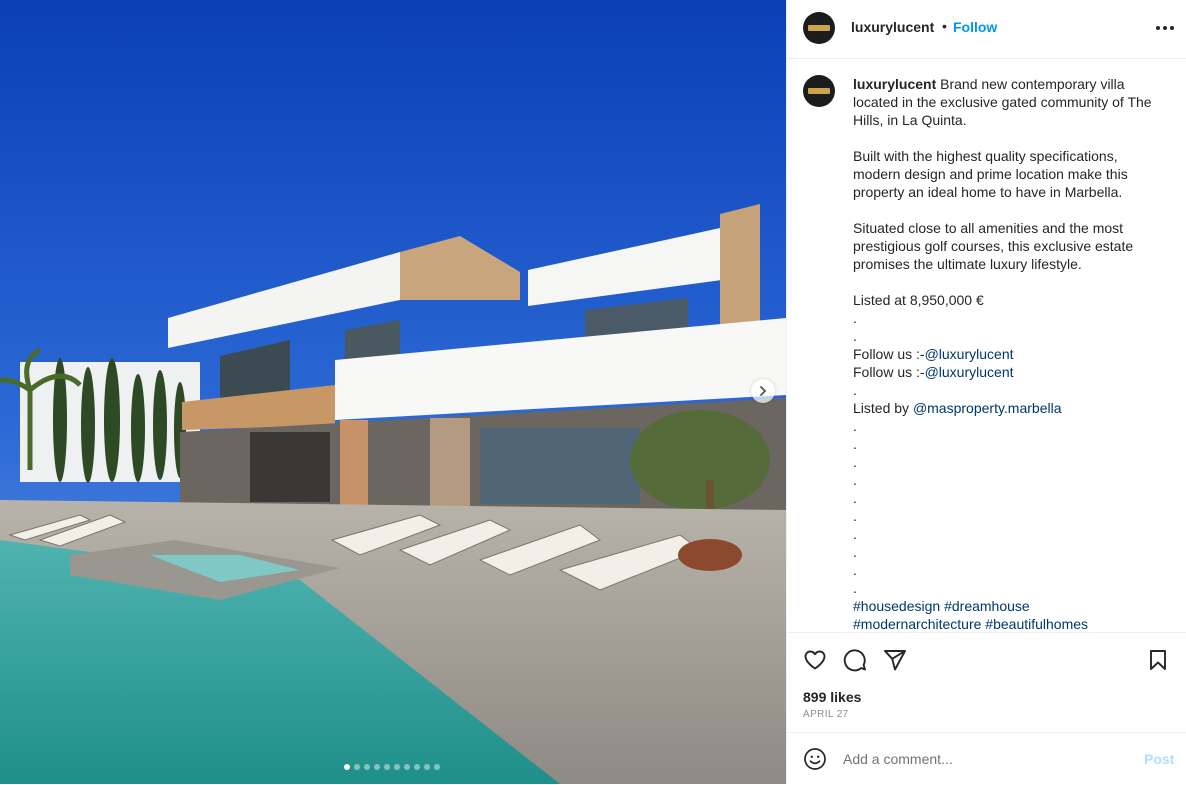  What do you see at coordinates (896, 606) in the screenshot?
I see `hashtag-link: #housedesign` at bounding box center [896, 606].